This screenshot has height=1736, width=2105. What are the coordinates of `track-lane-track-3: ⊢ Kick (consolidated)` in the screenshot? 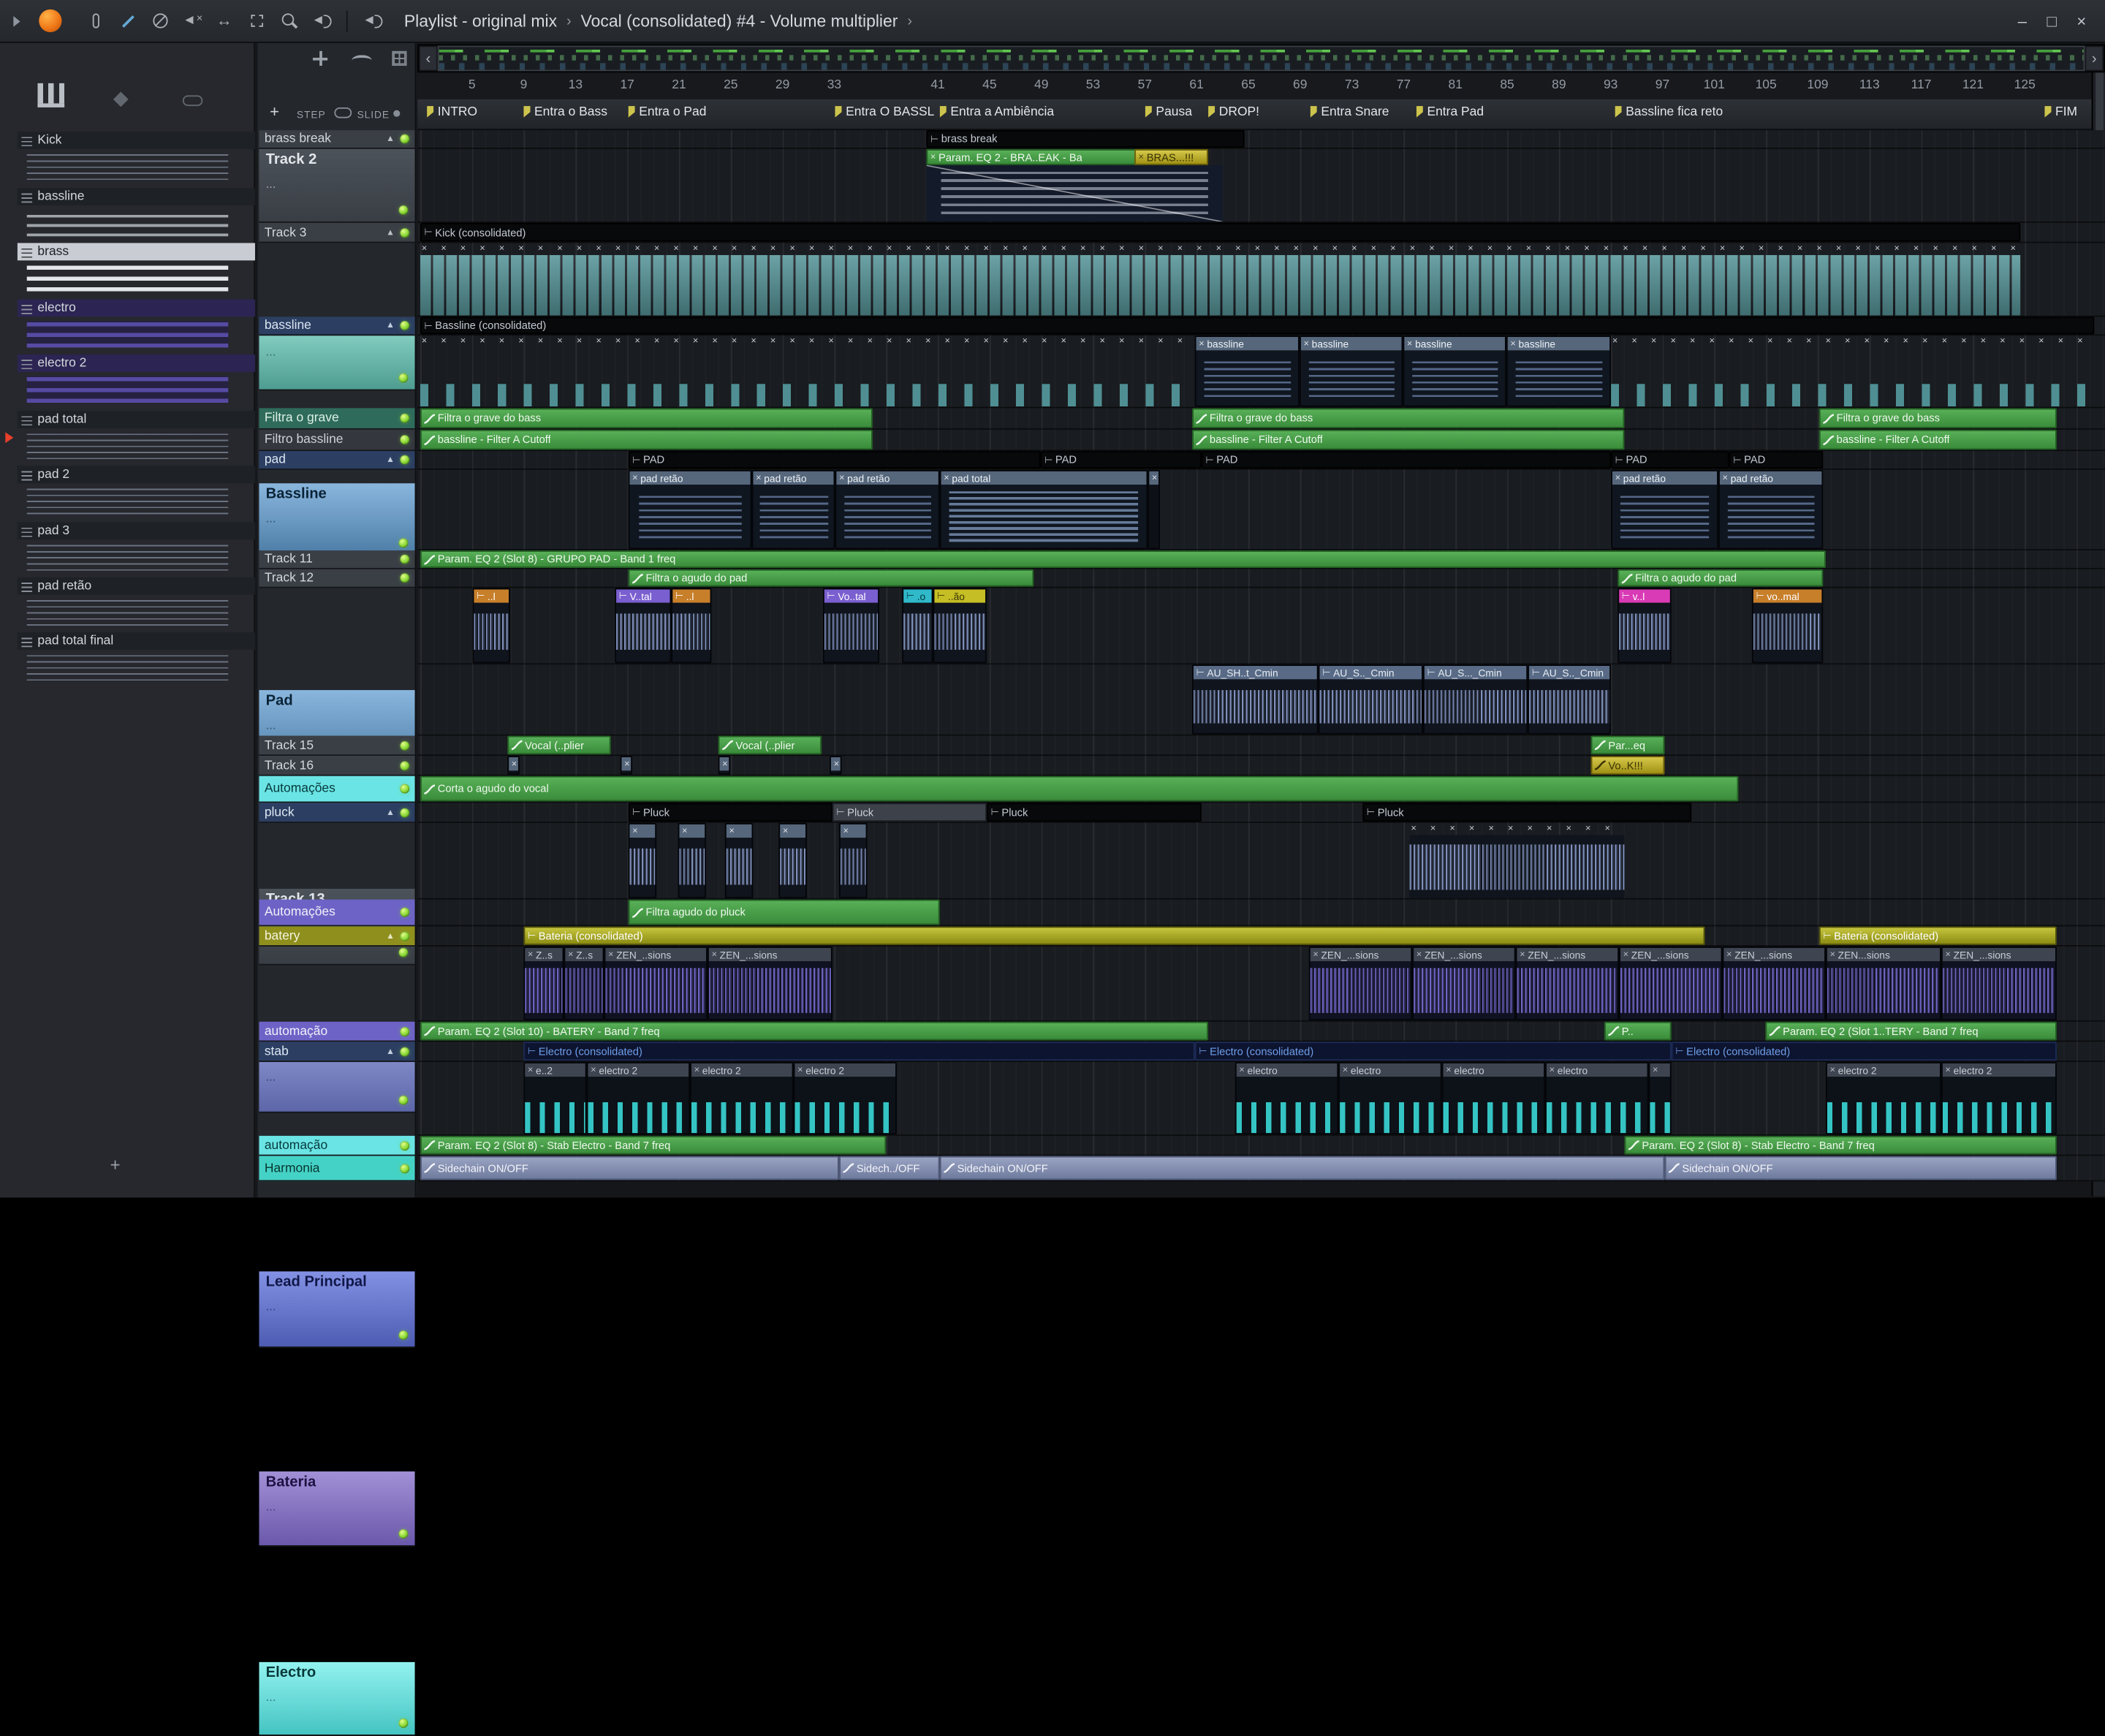 It's located at (1261, 232).